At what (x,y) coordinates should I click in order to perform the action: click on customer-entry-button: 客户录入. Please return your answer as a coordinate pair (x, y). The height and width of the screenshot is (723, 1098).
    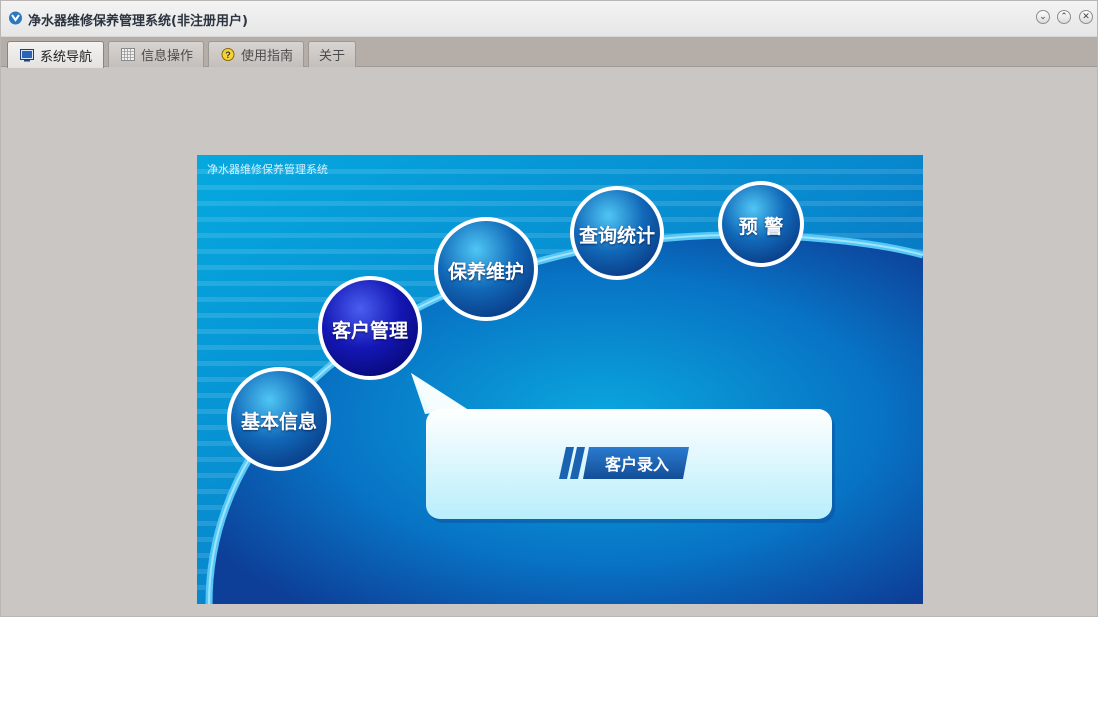
    Looking at the image, I should click on (637, 463).